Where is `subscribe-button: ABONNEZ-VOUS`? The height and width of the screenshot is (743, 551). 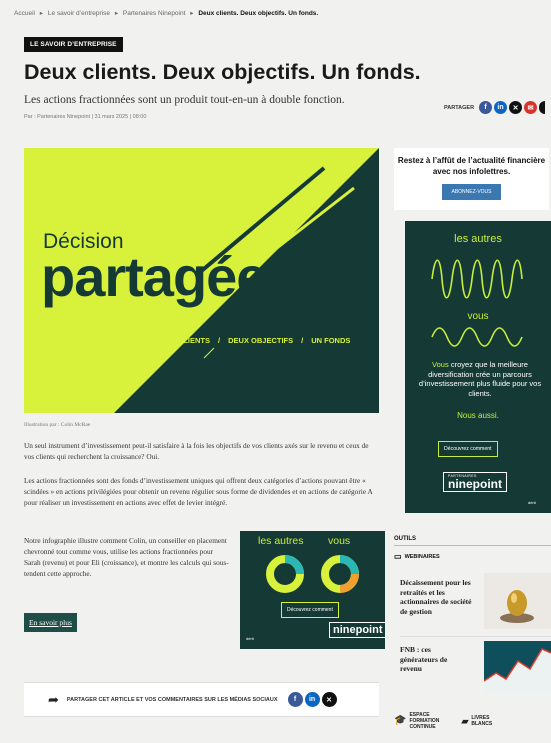
subscribe-button: ABONNEZ-VOUS is located at coordinates (471, 192).